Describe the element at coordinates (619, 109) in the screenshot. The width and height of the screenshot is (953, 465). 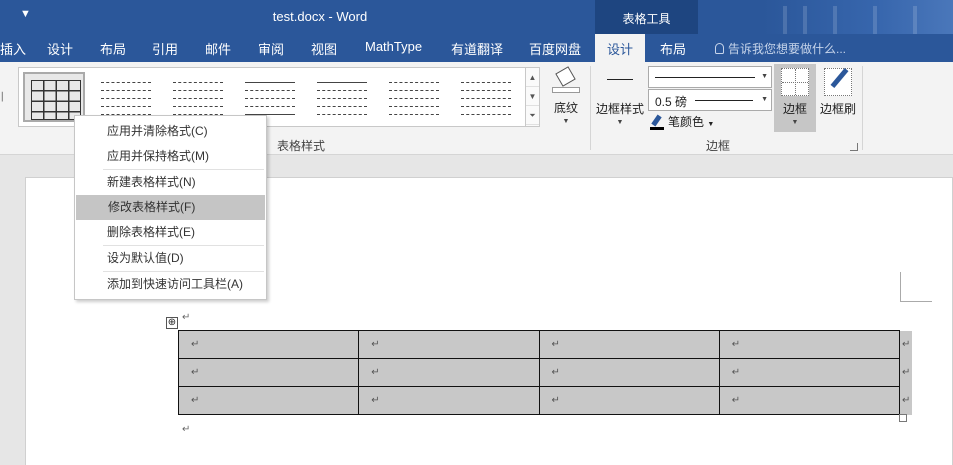
I see `border-styles-label: 边框样式` at that location.